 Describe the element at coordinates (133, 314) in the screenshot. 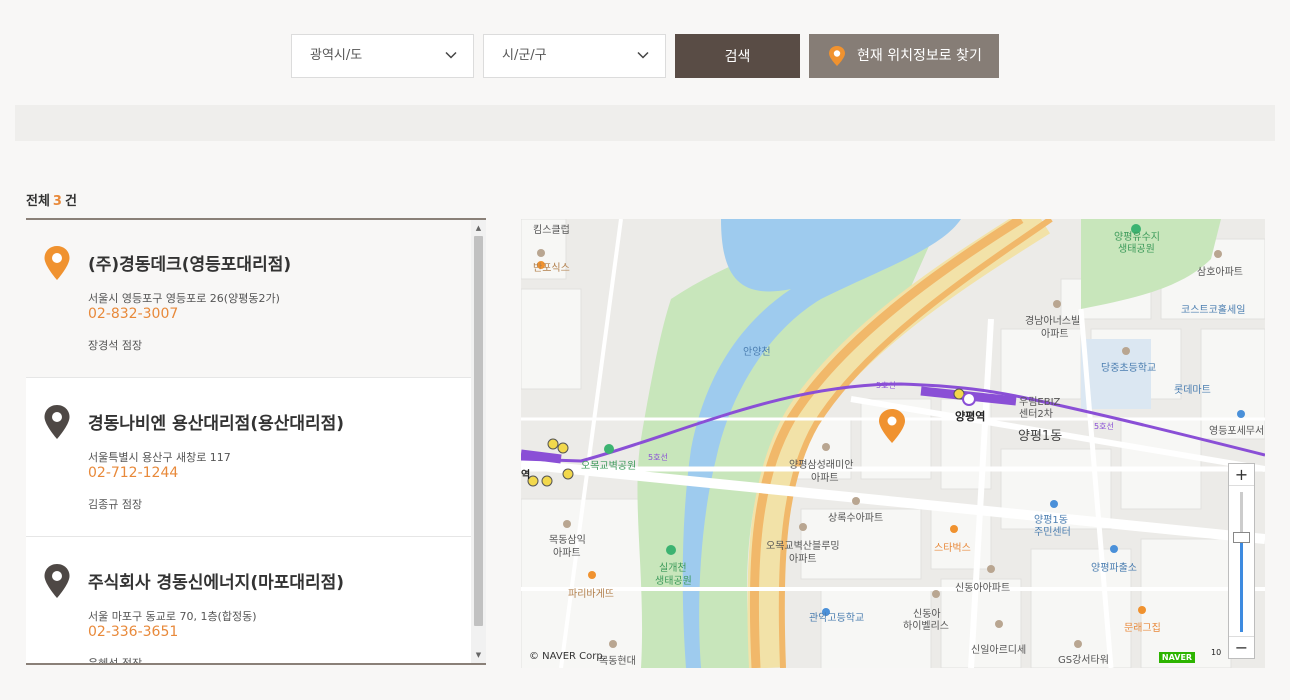

I see `store-phone: 02-832-3007` at that location.